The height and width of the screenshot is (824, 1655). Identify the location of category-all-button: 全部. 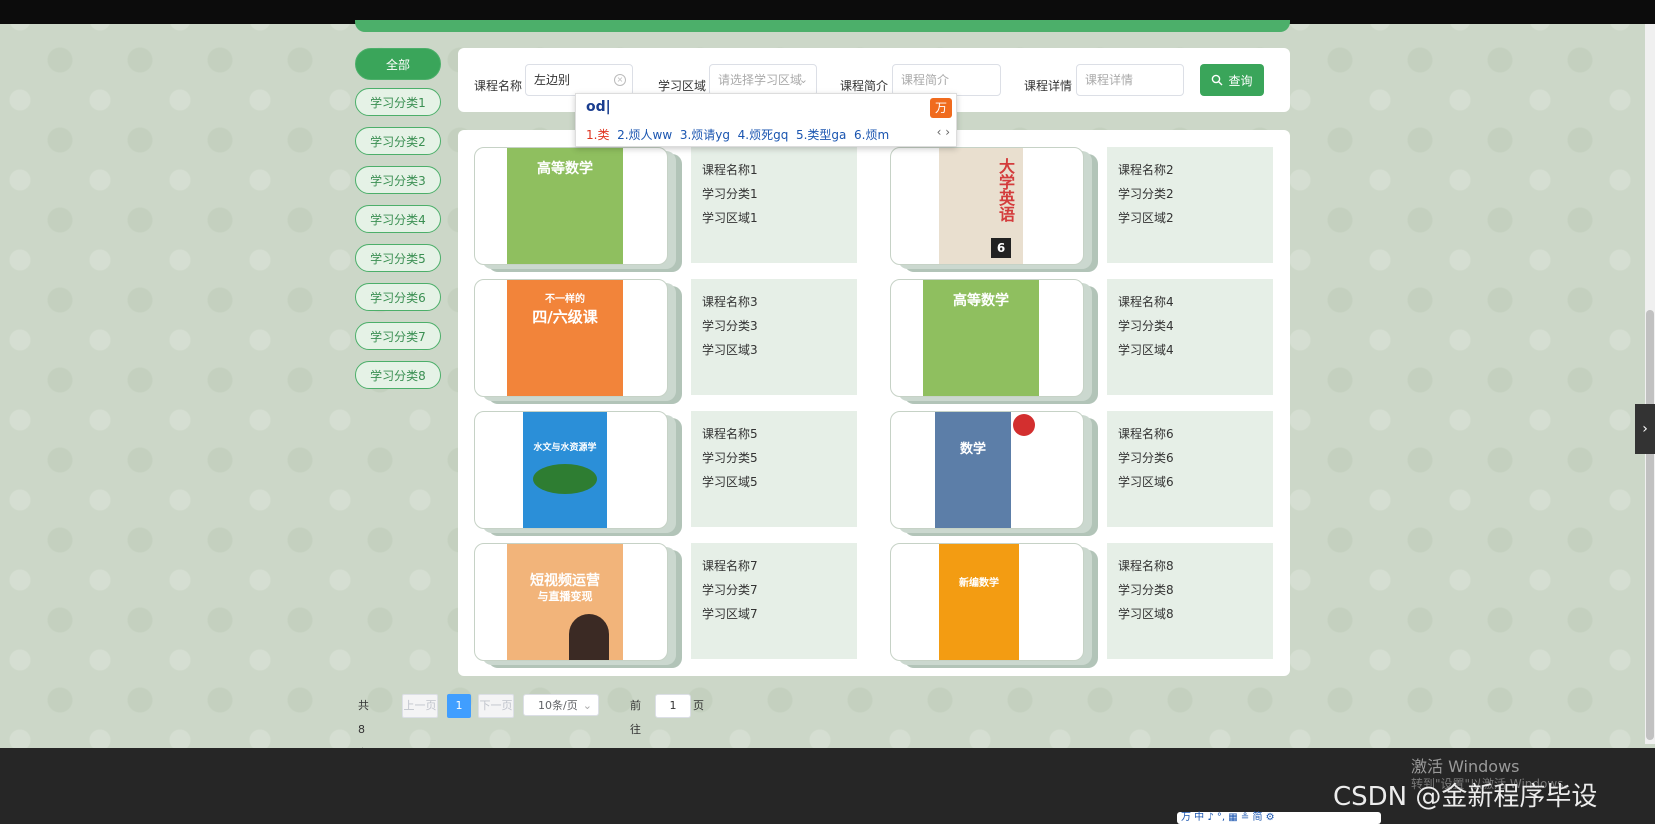
(398, 64).